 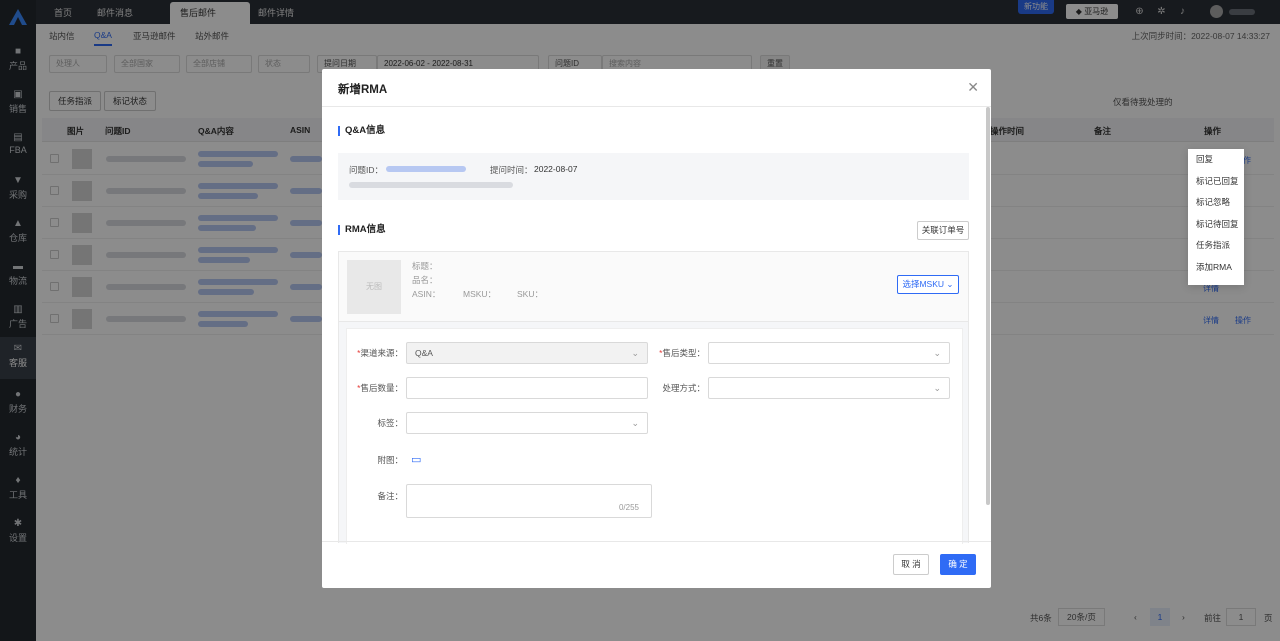 I want to click on rma-section-title: RMA信息, so click(x=362, y=230).